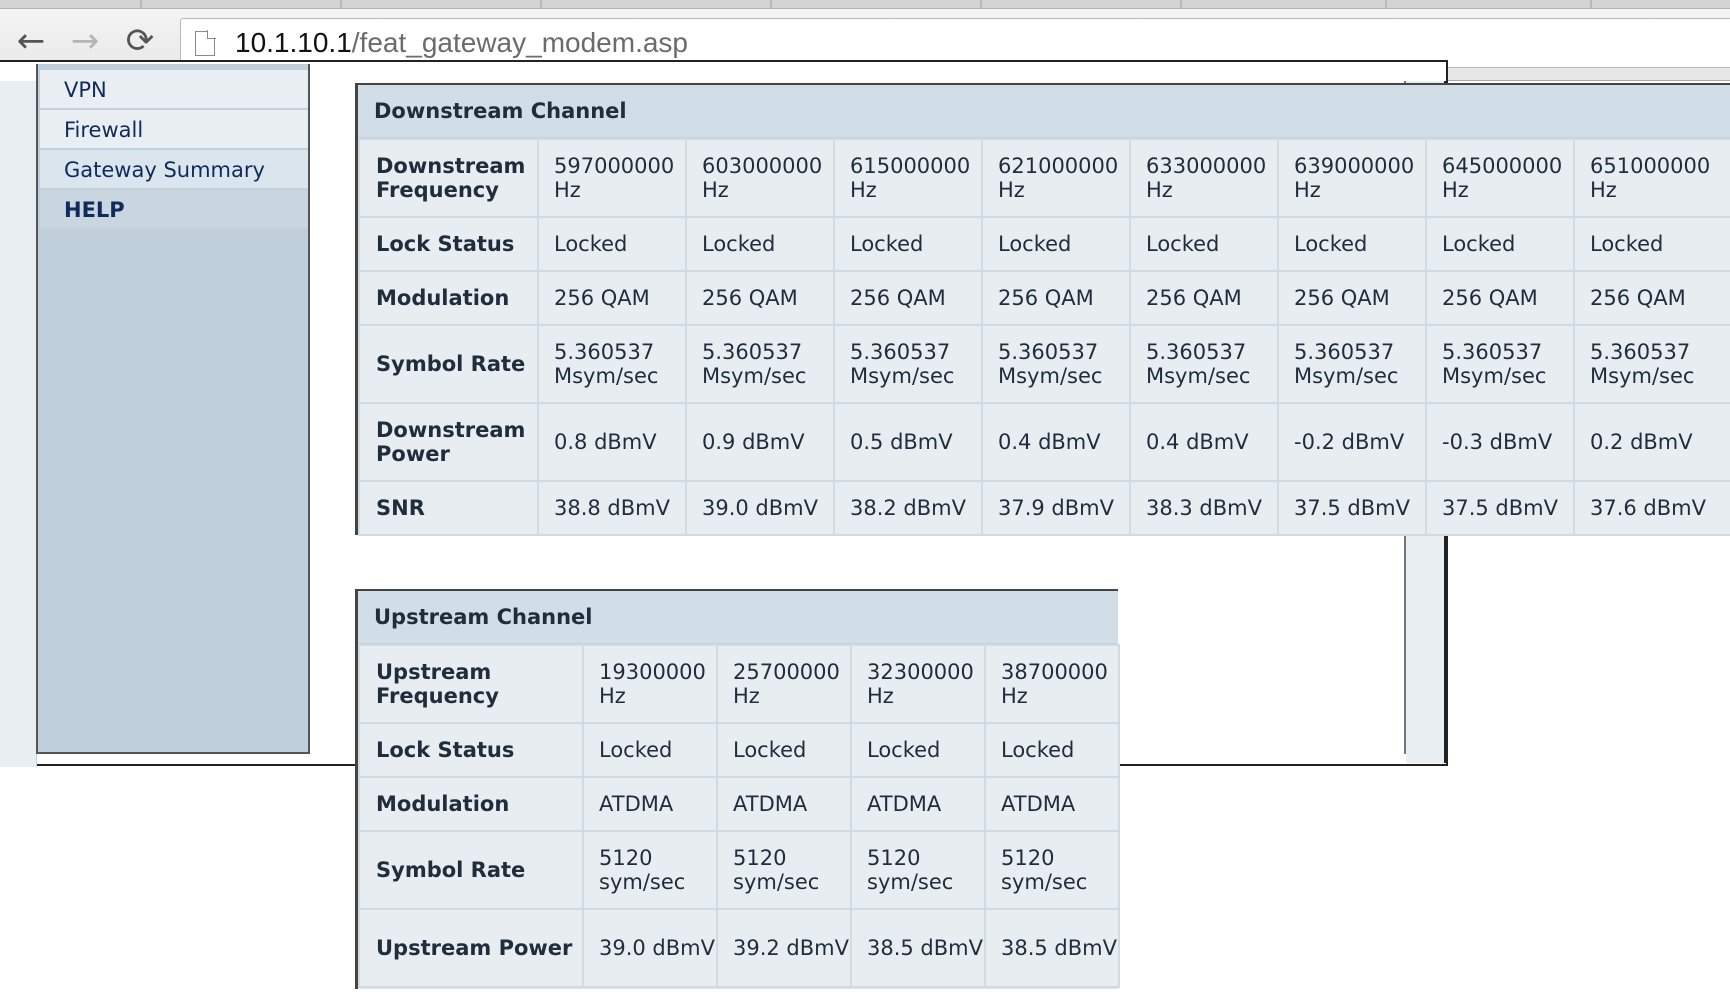 The height and width of the screenshot is (998, 1730). Describe the element at coordinates (612, 508) in the screenshot. I see `table-cell: 38.8 dBmV` at that location.